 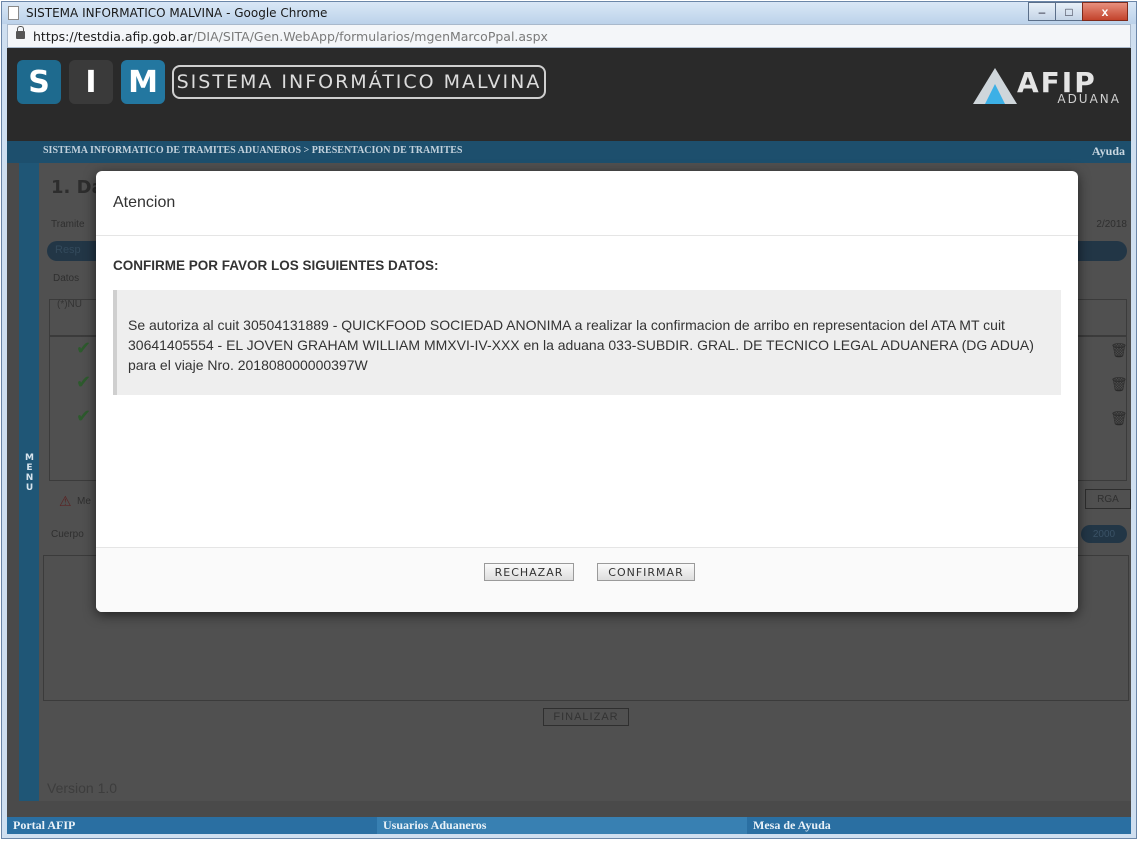 What do you see at coordinates (69, 304) in the screenshot?
I see `nu-label: (*)NU` at bounding box center [69, 304].